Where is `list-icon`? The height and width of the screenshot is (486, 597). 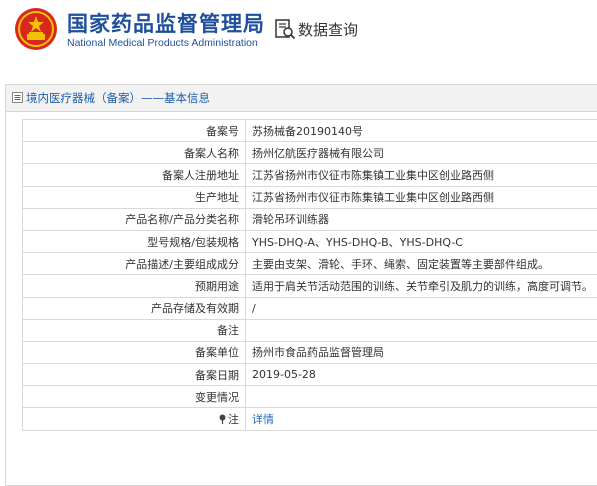
list-icon is located at coordinates (17, 97).